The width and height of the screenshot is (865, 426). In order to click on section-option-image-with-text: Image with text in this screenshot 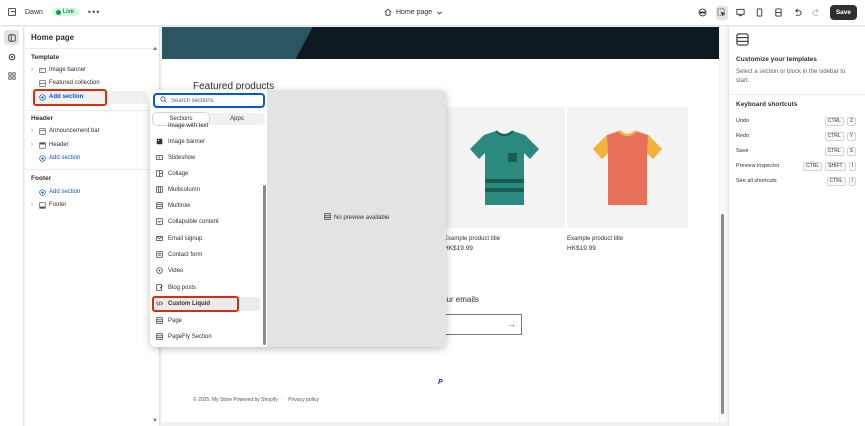, I will do `click(182, 125)`.